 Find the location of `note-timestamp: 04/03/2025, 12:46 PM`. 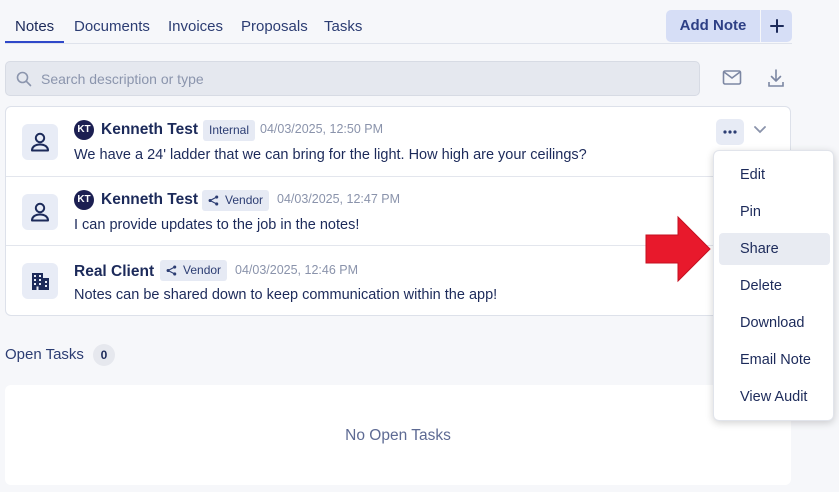

note-timestamp: 04/03/2025, 12:46 PM is located at coordinates (297, 270).